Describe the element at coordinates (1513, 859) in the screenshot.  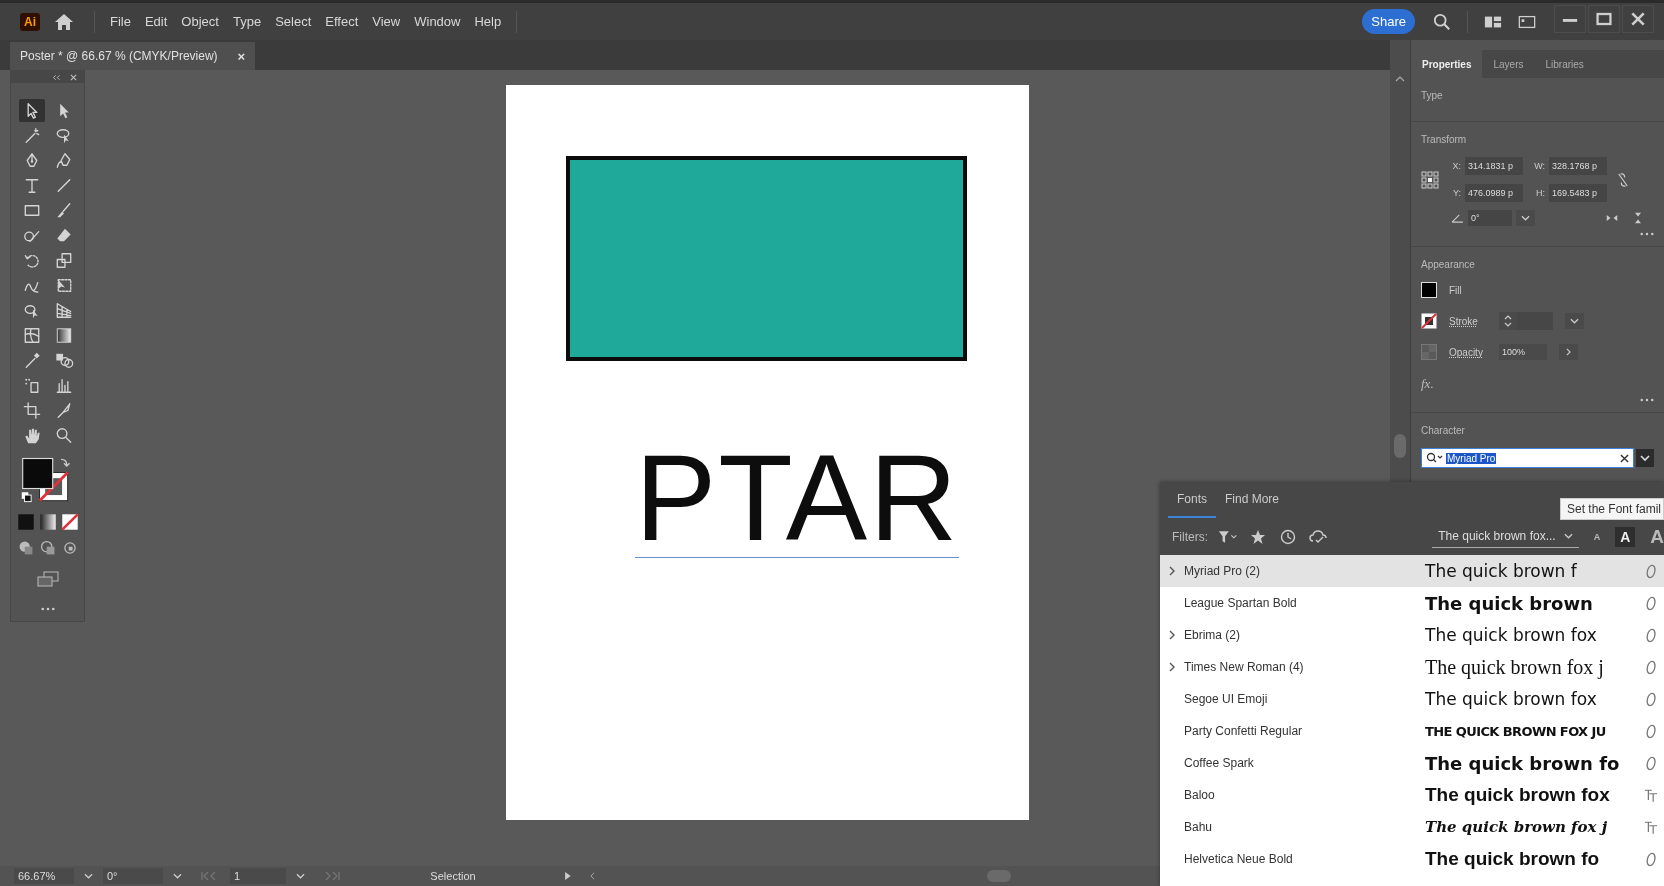
I see `font-sample: The quick brown fo` at that location.